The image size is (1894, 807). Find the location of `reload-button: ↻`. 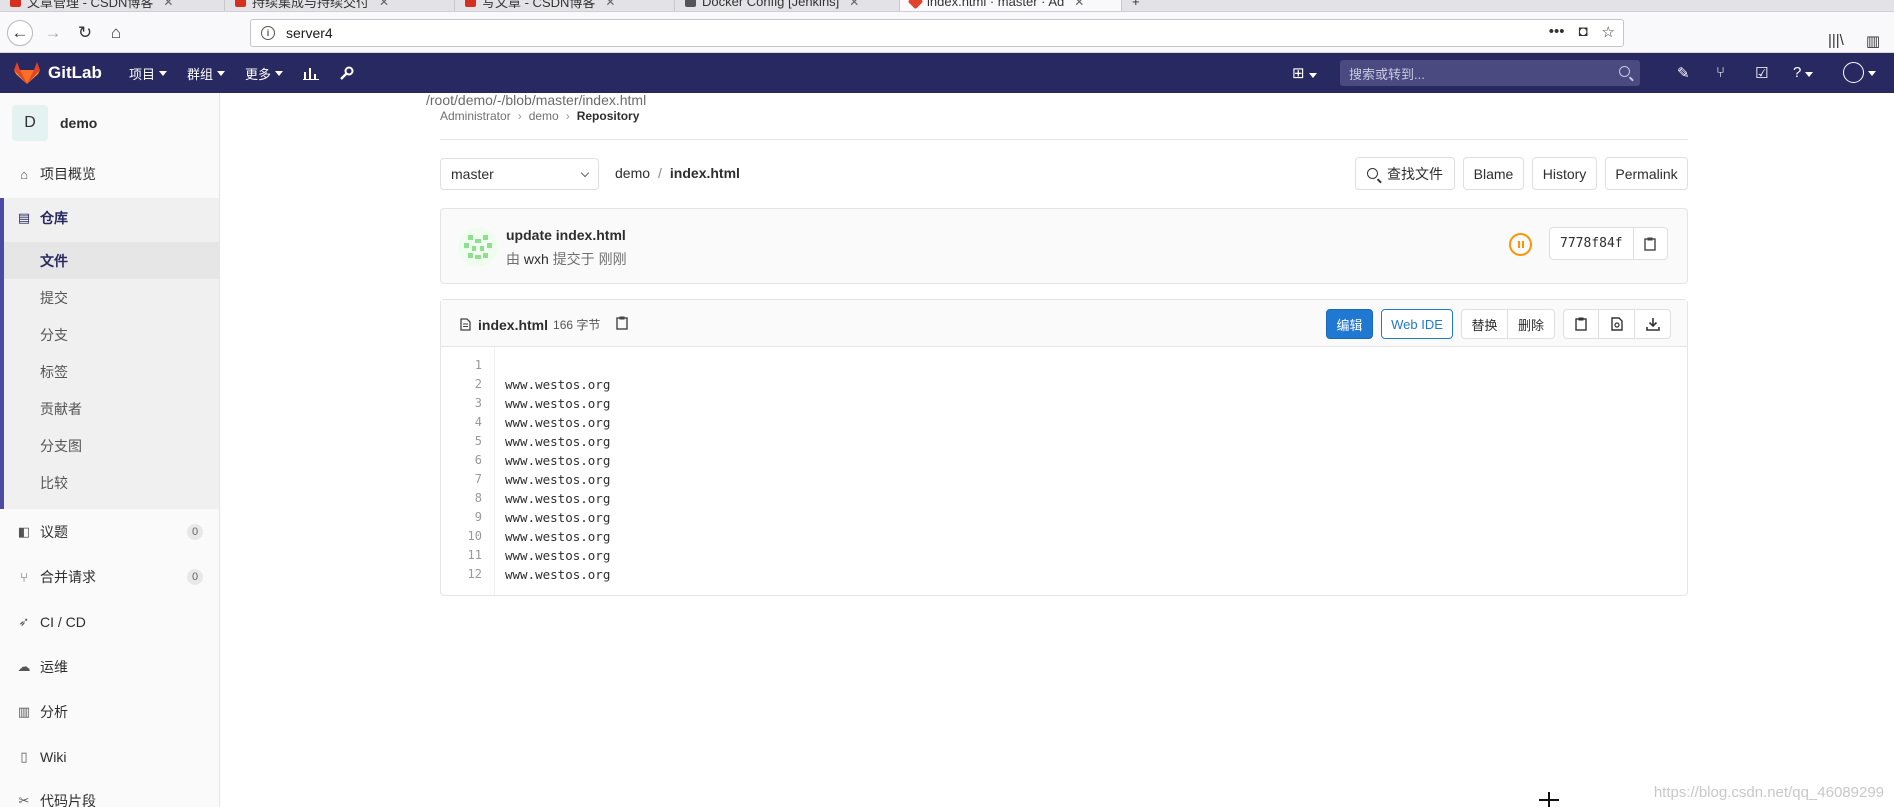

reload-button: ↻ is located at coordinates (85, 33).